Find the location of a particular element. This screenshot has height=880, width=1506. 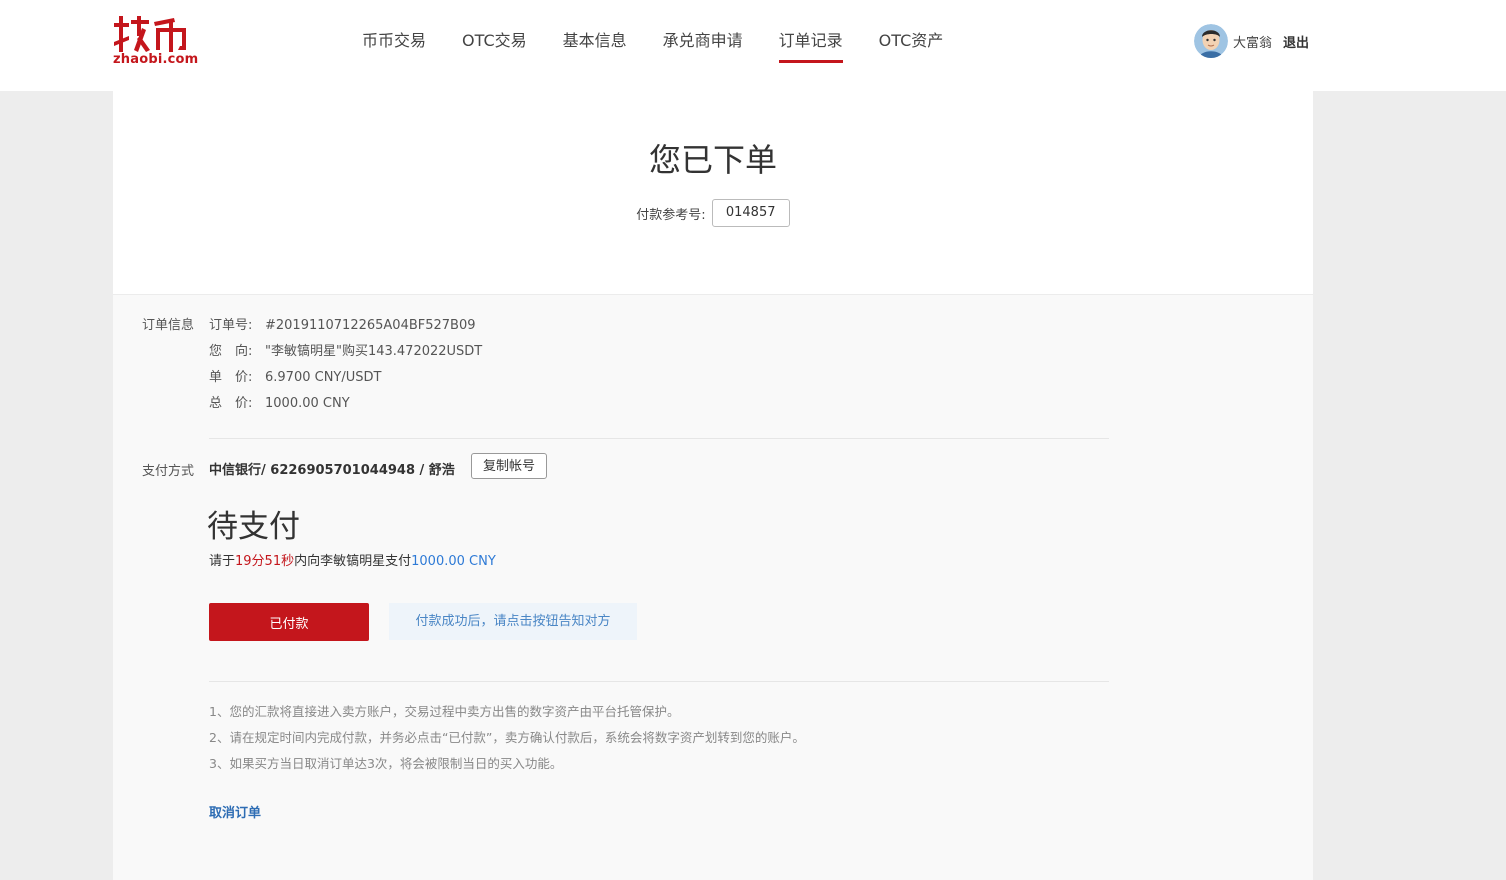

order-buy-value: "李敏镐明星"购买143.472022USDT is located at coordinates (374, 351).